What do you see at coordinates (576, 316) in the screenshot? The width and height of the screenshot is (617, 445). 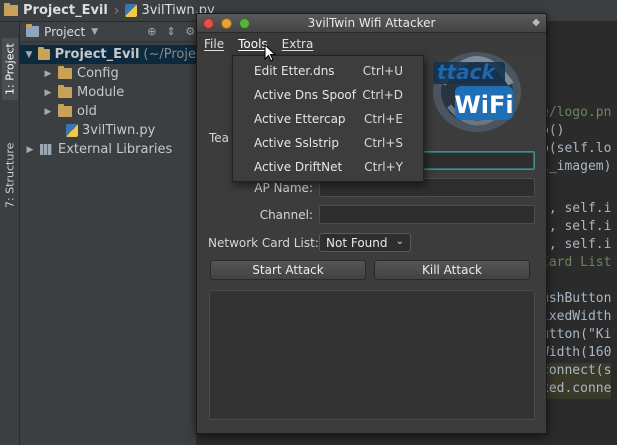 I see `code-line: ixedWidth` at bounding box center [576, 316].